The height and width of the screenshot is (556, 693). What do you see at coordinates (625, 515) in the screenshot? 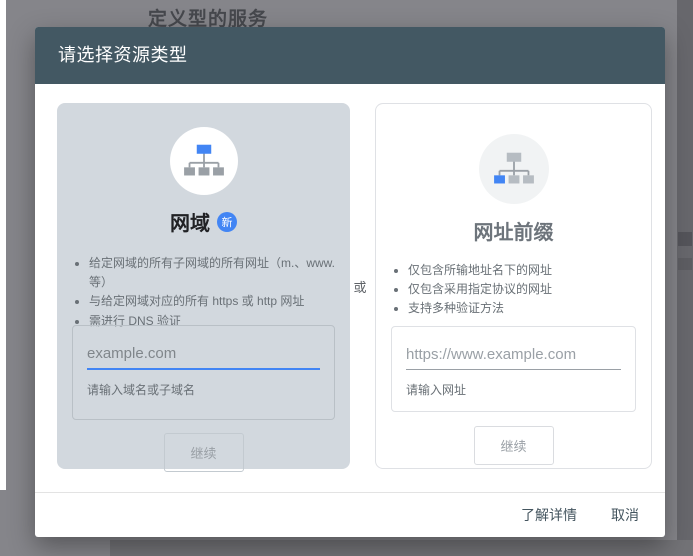
I see `cancel-button: 取消` at bounding box center [625, 515].